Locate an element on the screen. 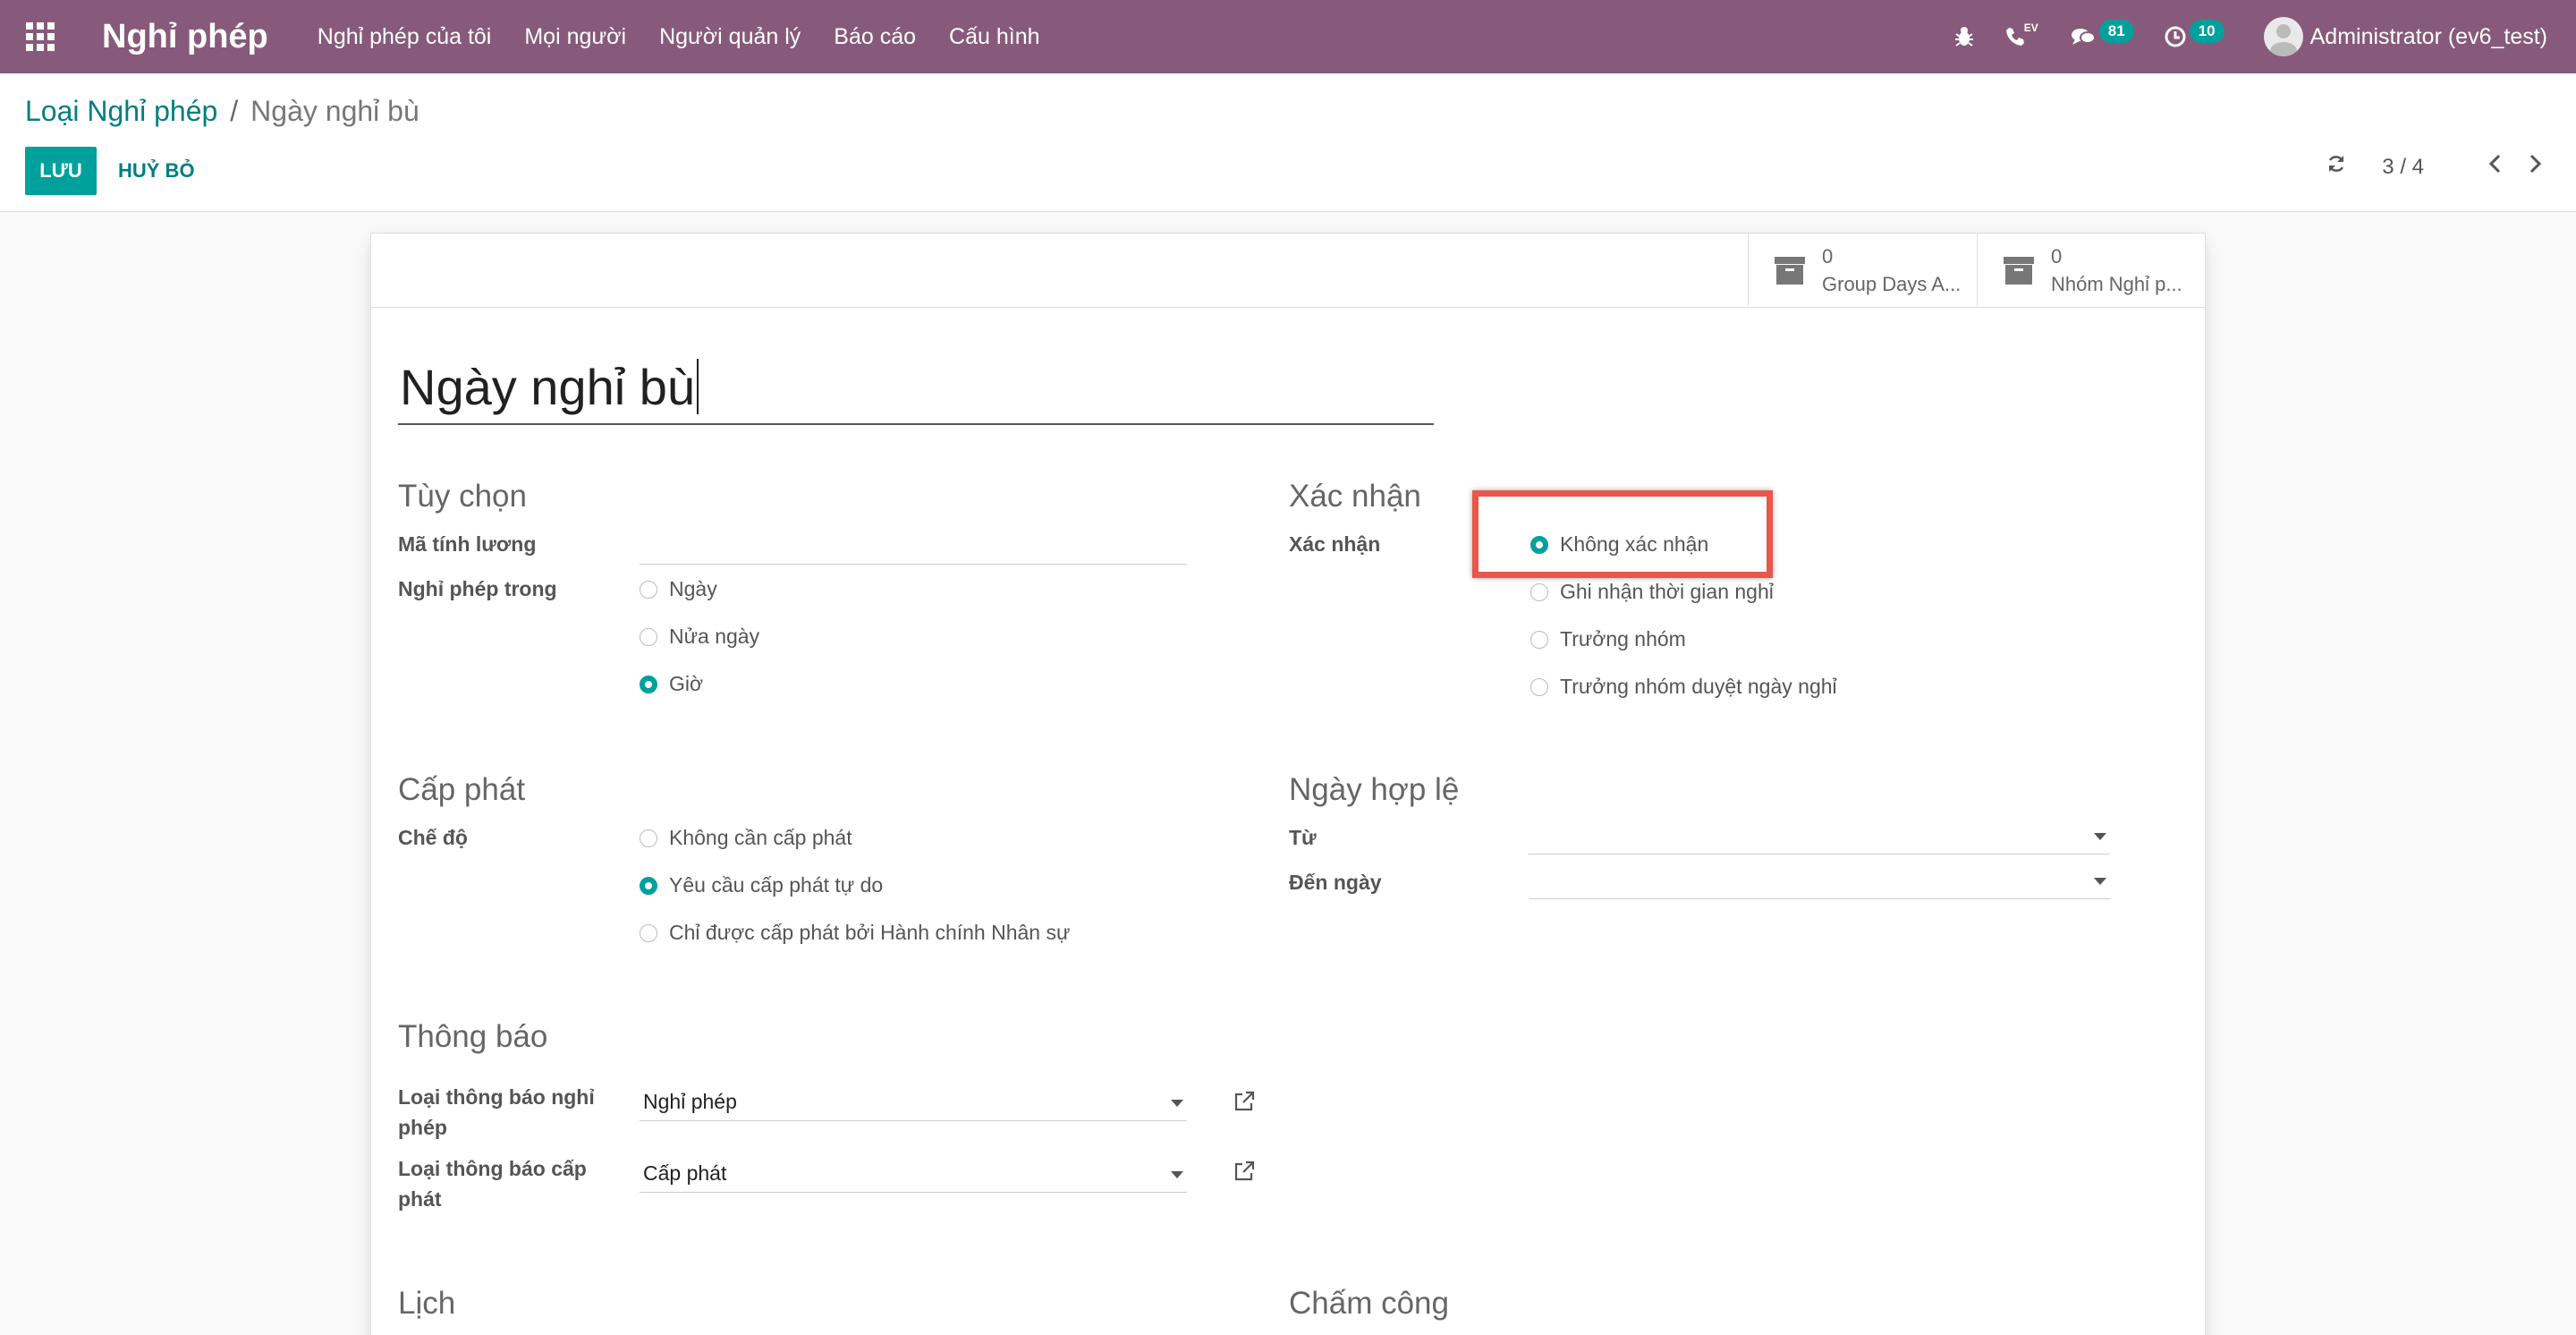 The height and width of the screenshot is (1335, 2576). allocation-mode-label: Chế độ is located at coordinates (433, 837).